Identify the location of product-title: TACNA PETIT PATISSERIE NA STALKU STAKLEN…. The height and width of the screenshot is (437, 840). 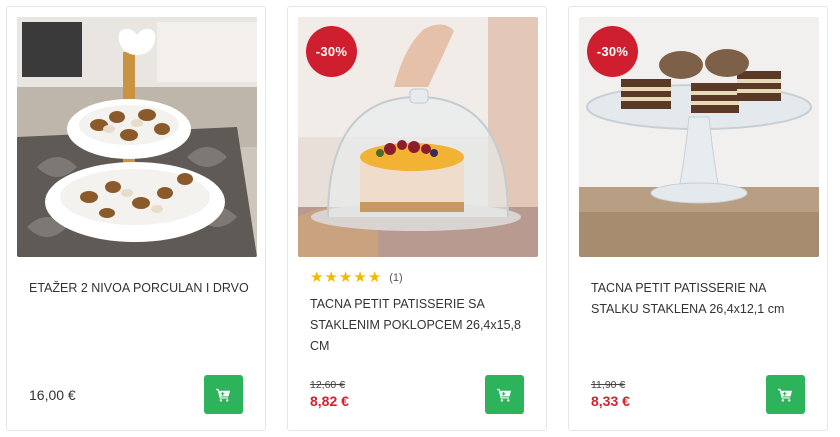
(701, 299).